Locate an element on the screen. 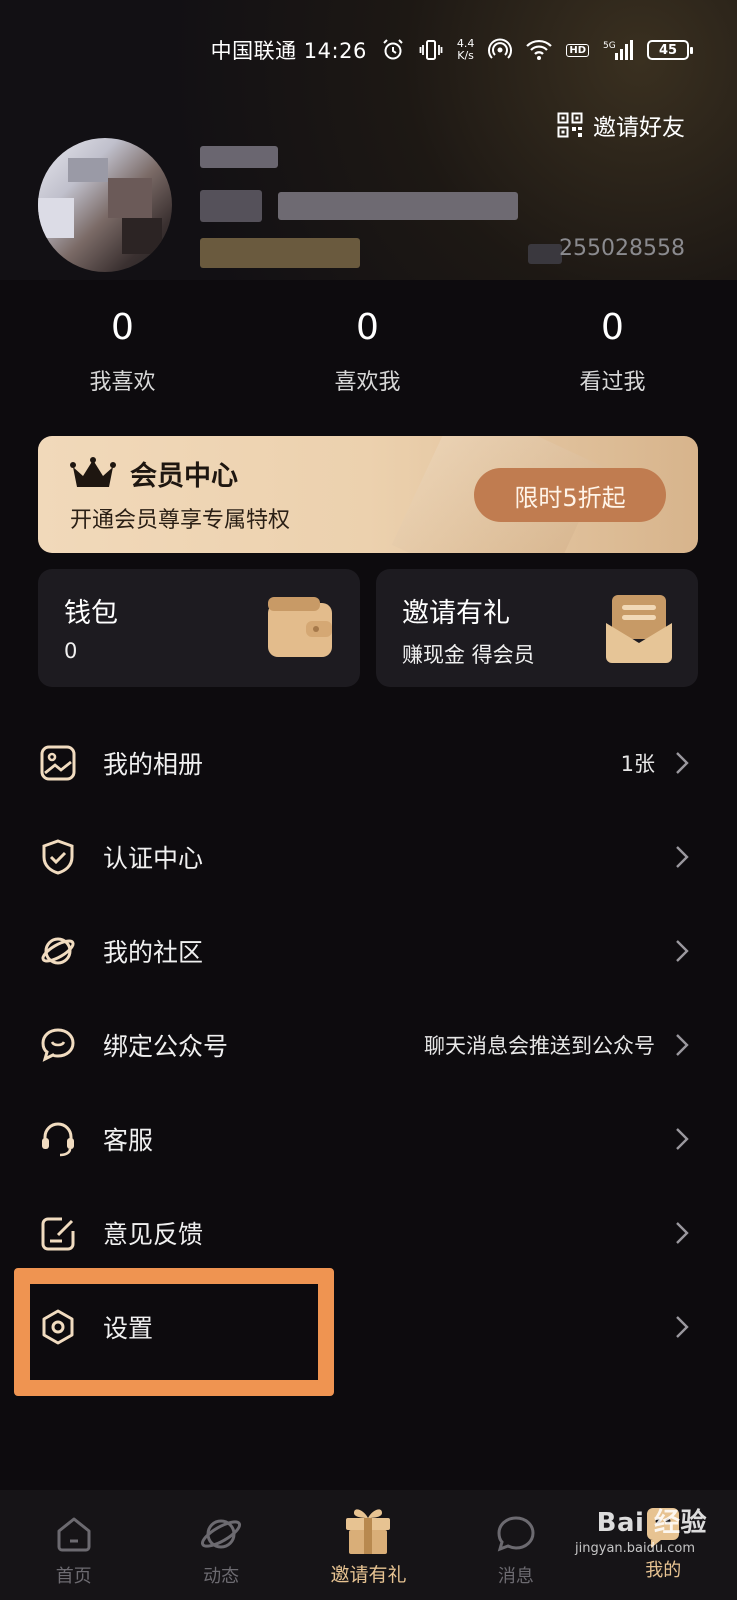  home-icon is located at coordinates (74, 1534).